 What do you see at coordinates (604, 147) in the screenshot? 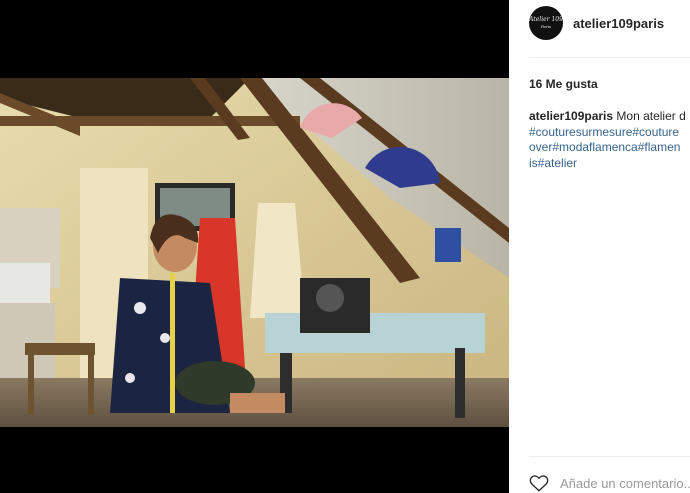
I see `hashtag-link: over#modaflamenca#flamen` at bounding box center [604, 147].